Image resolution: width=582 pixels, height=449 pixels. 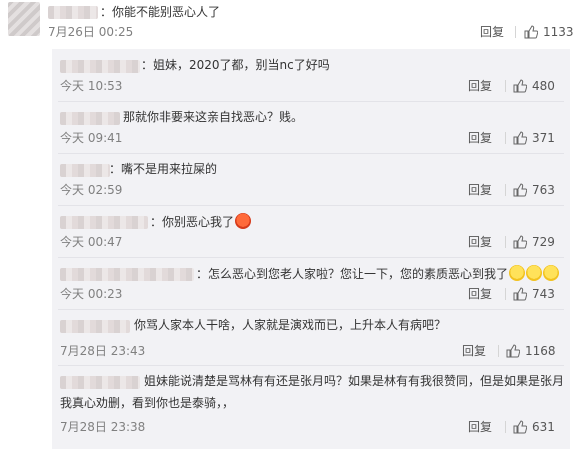 I want to click on like-button: 763, so click(x=534, y=190).